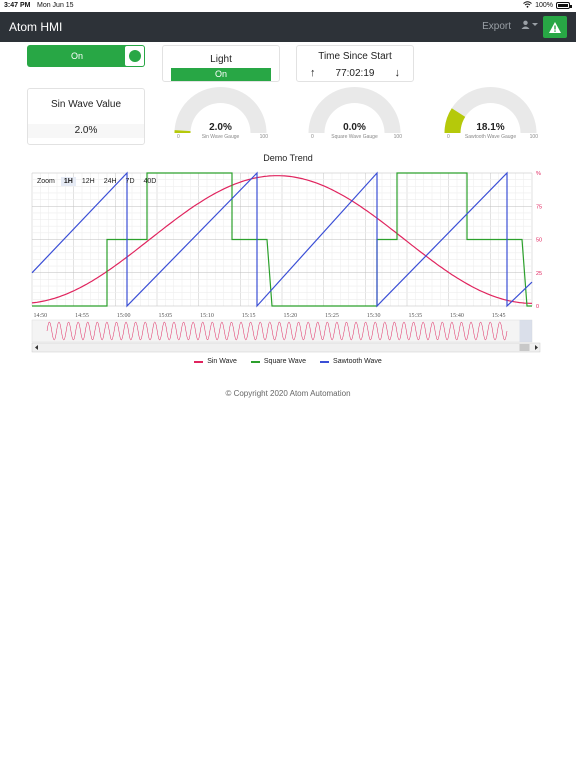  Describe the element at coordinates (535, 24) in the screenshot. I see `caret-down-icon` at that location.